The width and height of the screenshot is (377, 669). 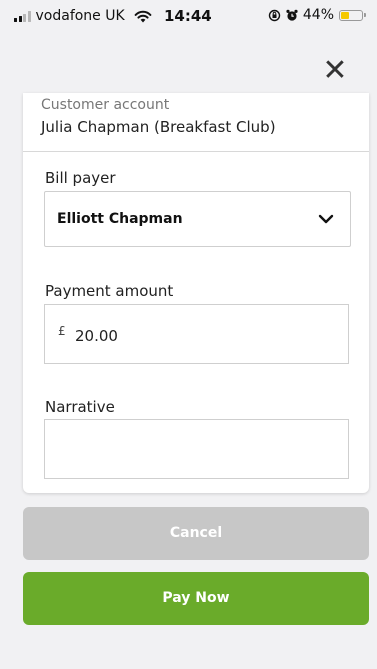 What do you see at coordinates (80, 407) in the screenshot?
I see `narrative-label: Narrative` at bounding box center [80, 407].